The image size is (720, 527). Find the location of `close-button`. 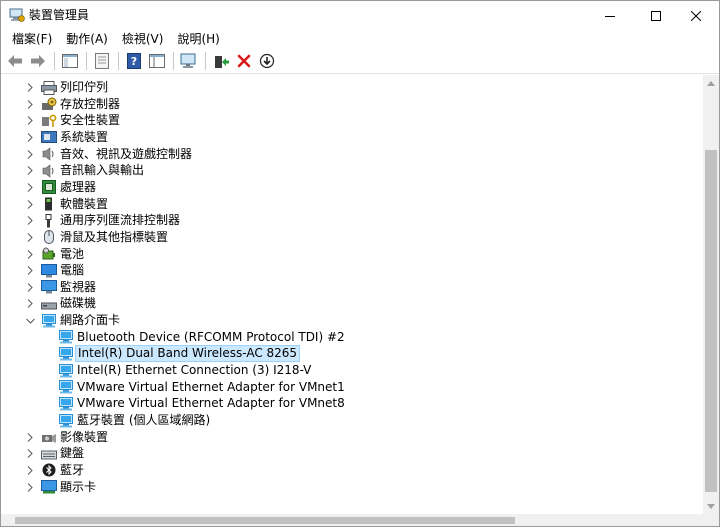

close-button is located at coordinates (696, 15).